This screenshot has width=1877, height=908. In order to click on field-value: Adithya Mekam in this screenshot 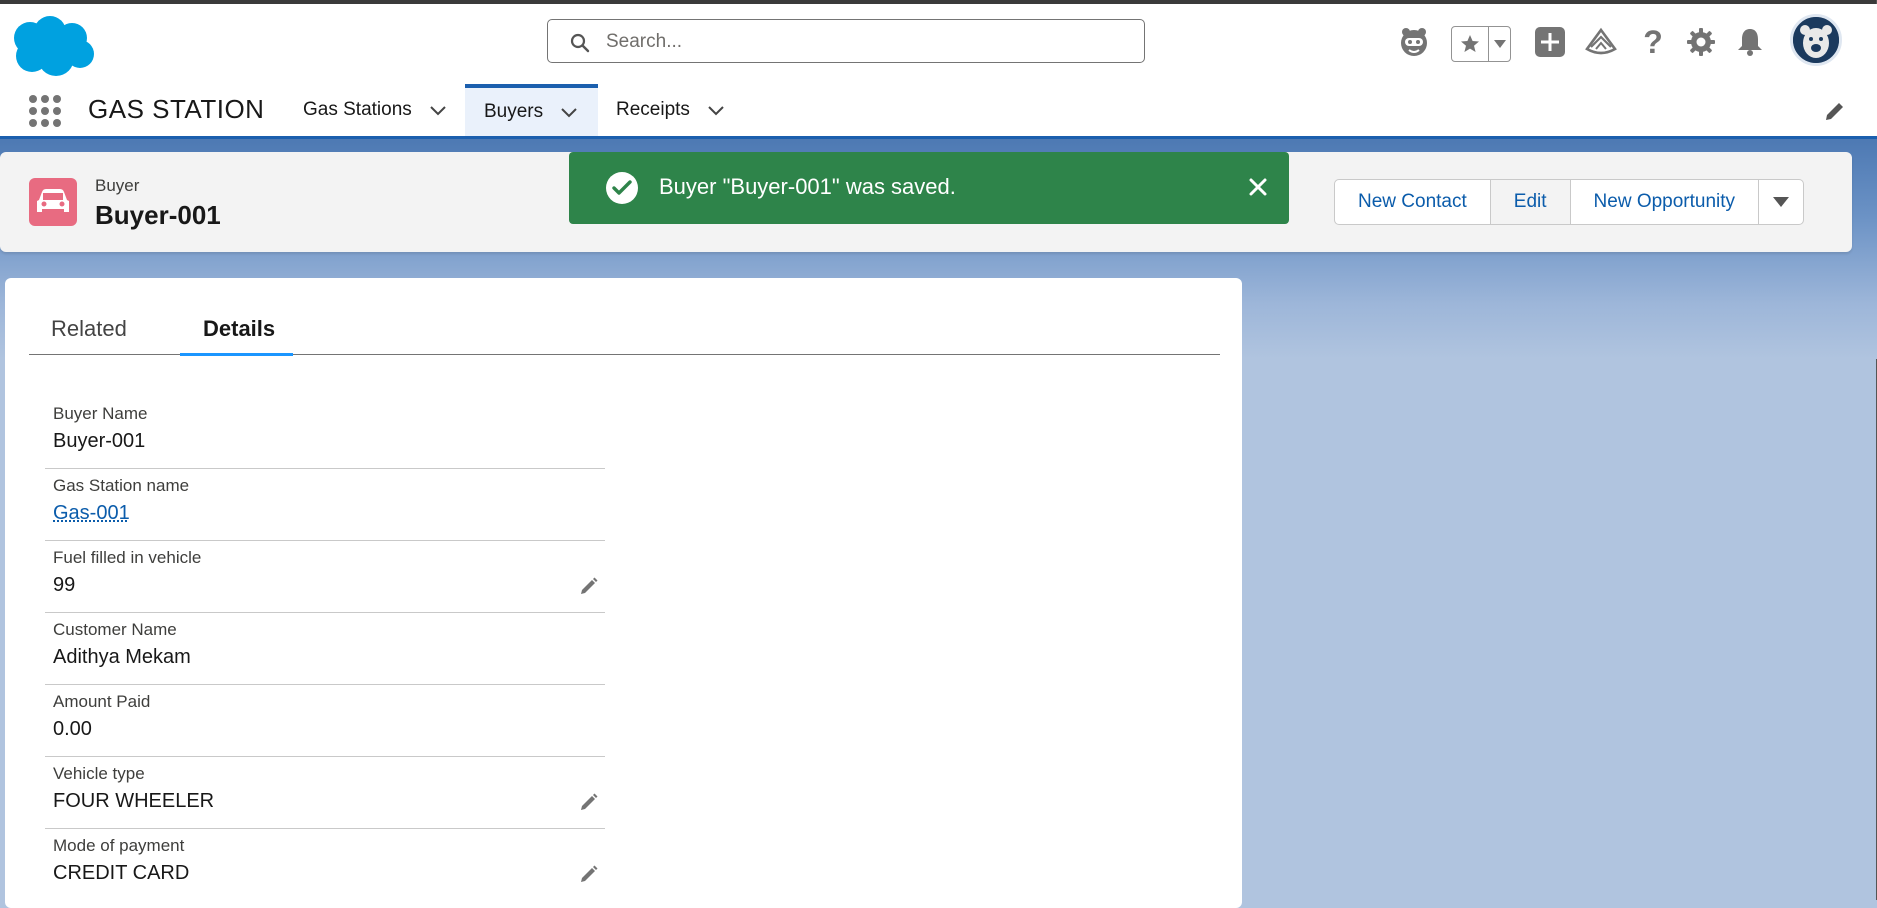, I will do `click(122, 657)`.